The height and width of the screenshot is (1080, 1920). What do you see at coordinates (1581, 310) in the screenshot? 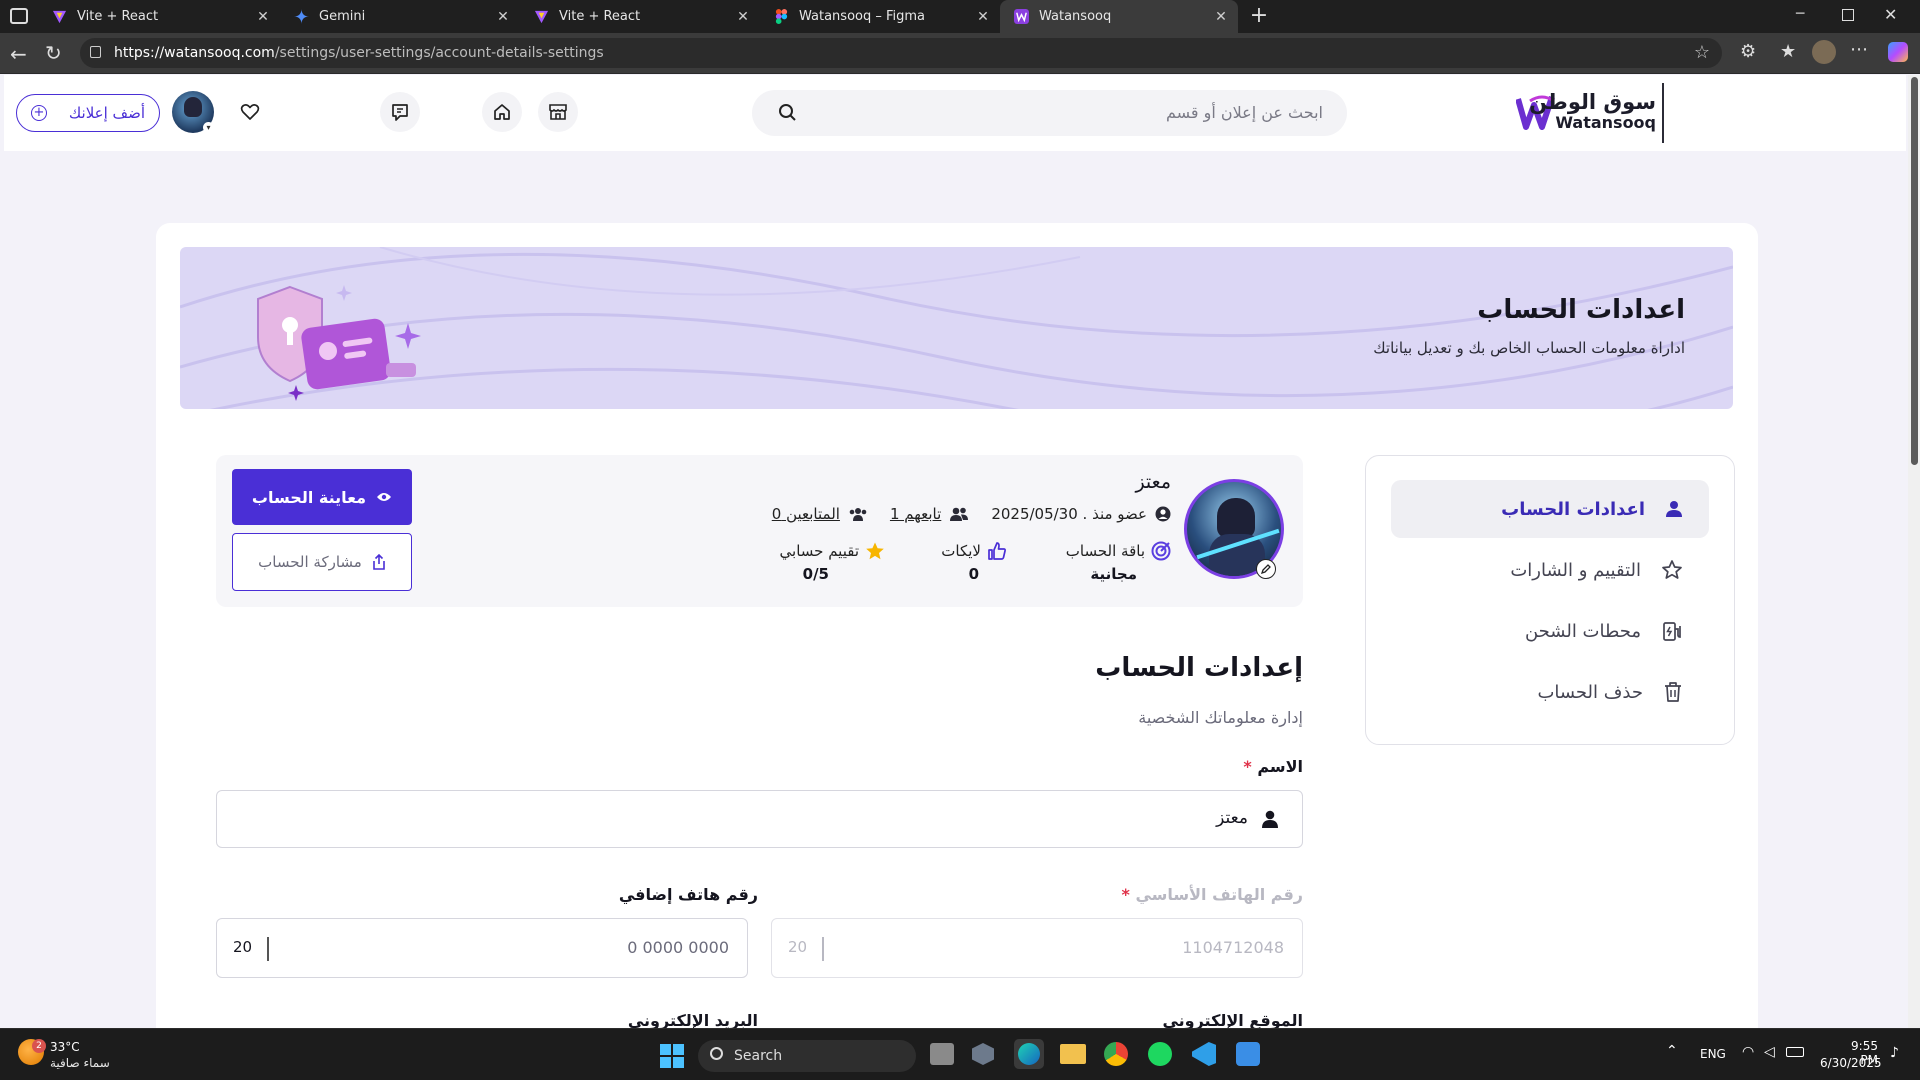
I see `banner-title: اعدادات الحساب` at bounding box center [1581, 310].